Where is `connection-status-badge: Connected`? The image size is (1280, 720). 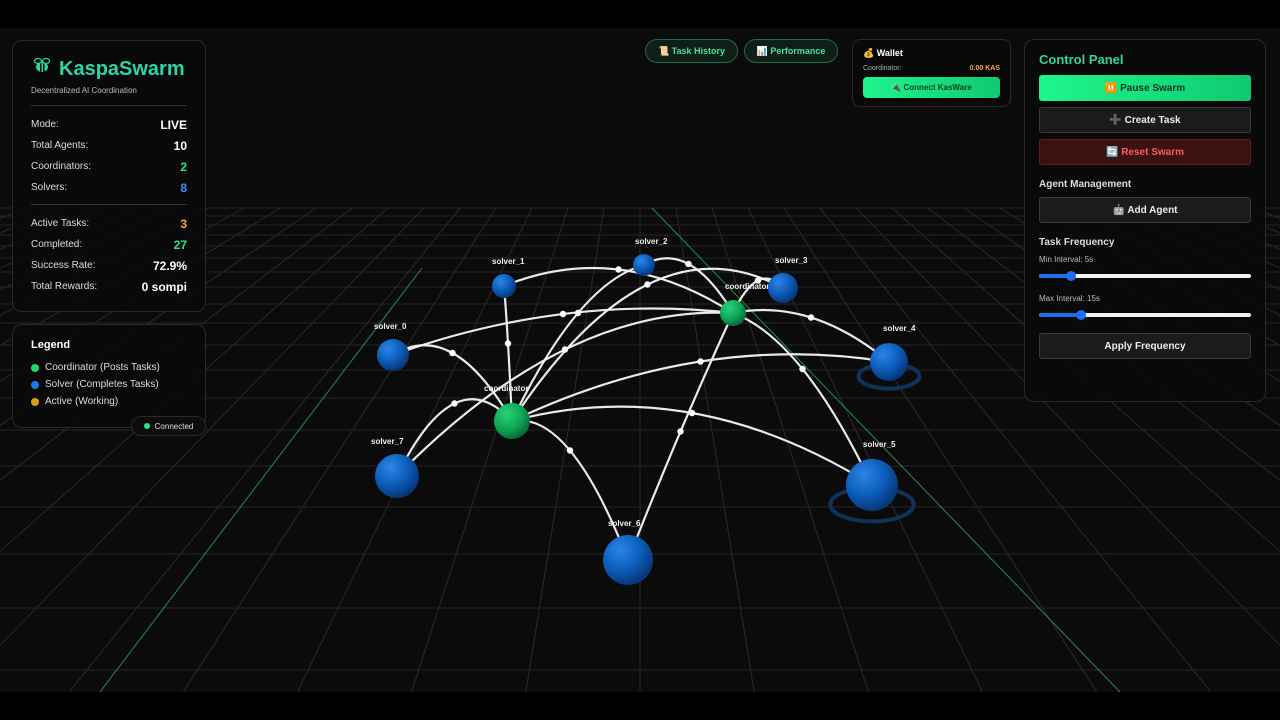
connection-status-badge: Connected is located at coordinates (168, 426).